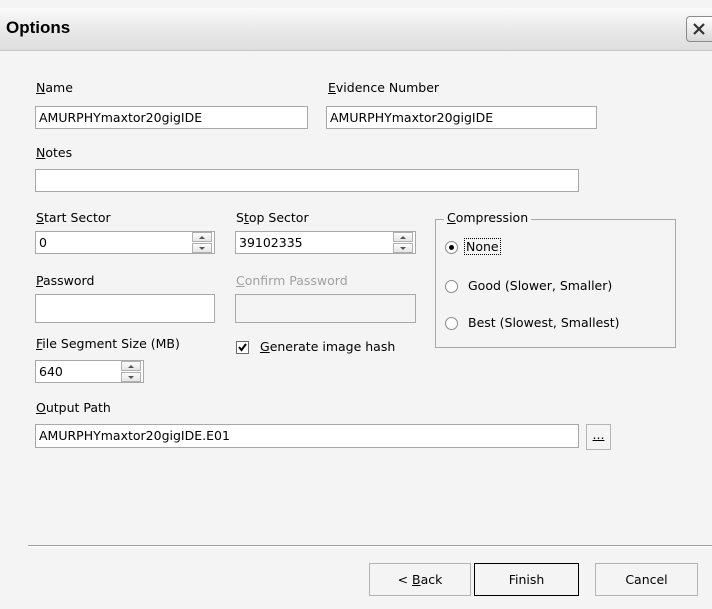  I want to click on stop-sector-spinner, so click(403, 242).